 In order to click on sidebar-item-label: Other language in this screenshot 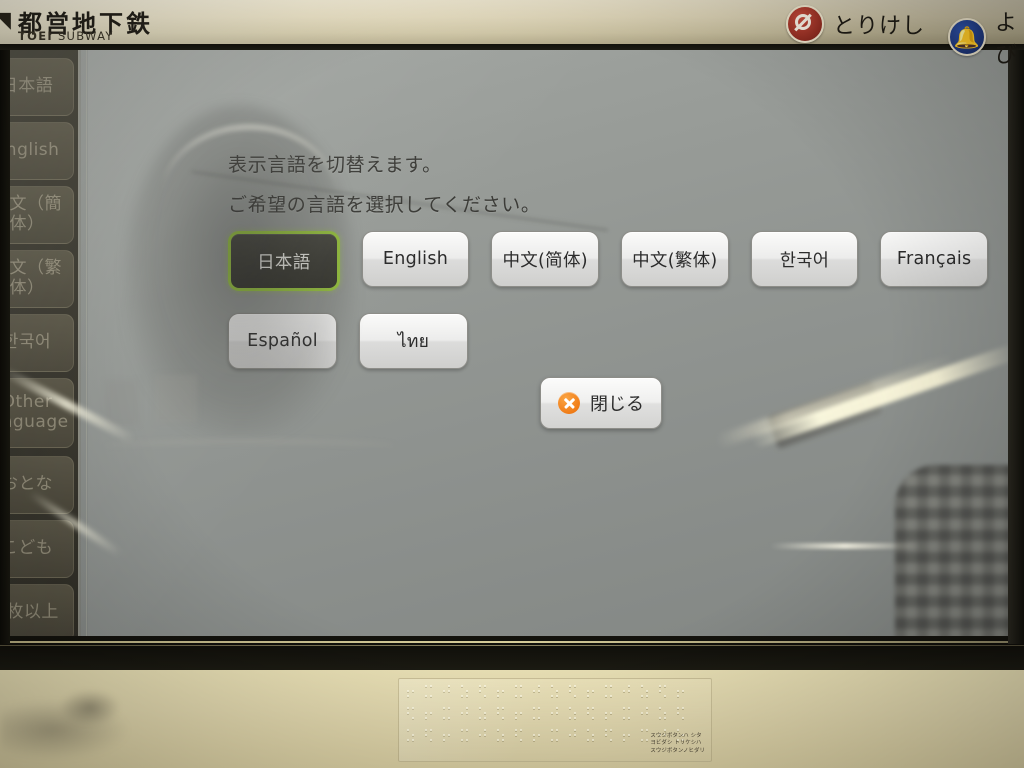, I will do `click(39, 412)`.